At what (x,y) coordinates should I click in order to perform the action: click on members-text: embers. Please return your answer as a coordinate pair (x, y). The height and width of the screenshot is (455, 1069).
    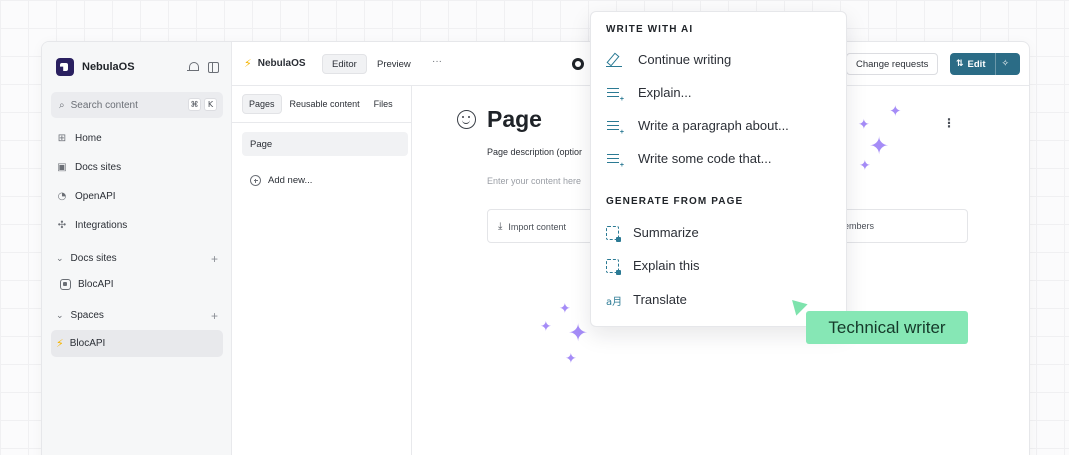
    Looking at the image, I should click on (859, 226).